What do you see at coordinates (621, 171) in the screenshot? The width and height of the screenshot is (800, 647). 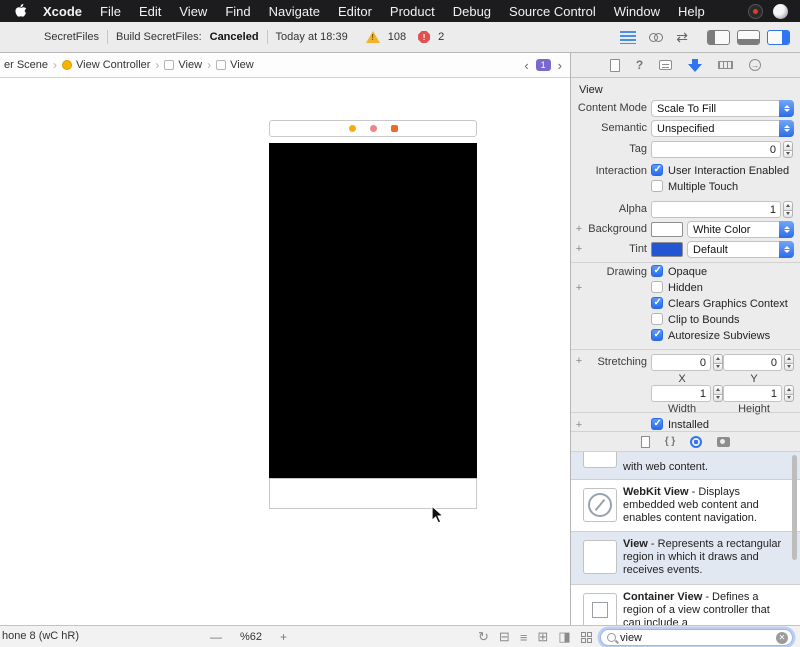 I see `interaction-label: Interaction` at bounding box center [621, 171].